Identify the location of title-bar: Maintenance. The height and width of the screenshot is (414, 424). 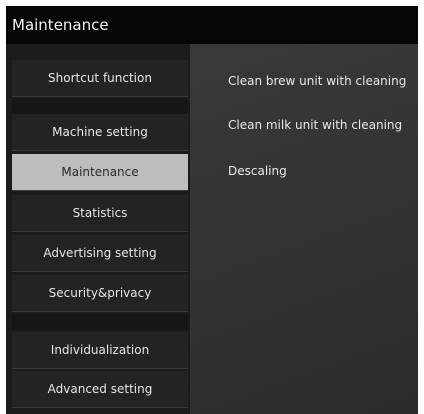
(212, 25).